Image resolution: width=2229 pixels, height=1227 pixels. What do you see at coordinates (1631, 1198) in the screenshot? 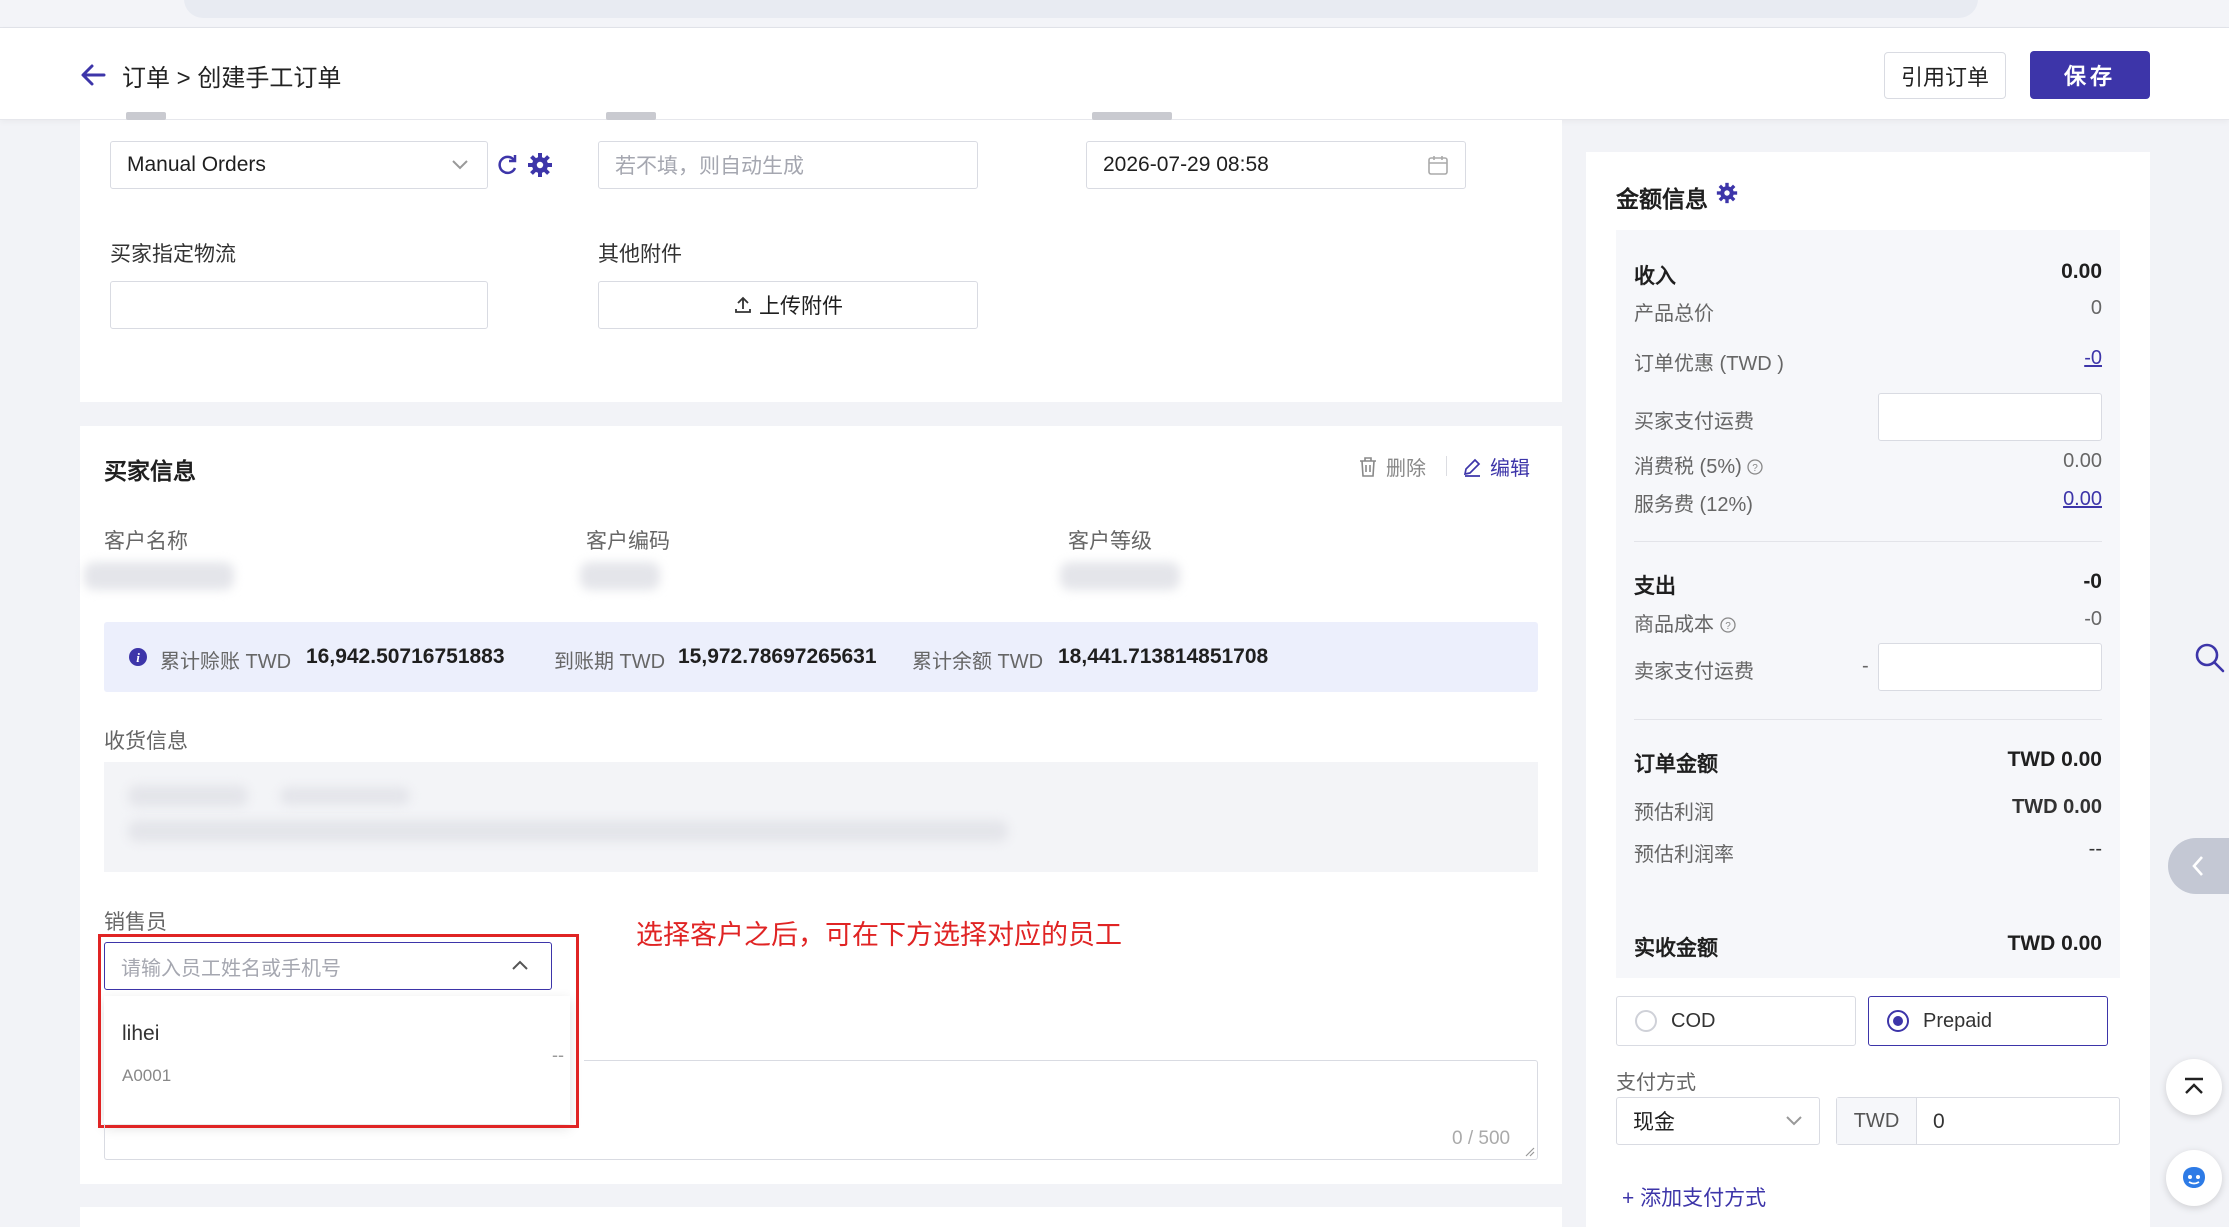
I see `plus-icon: +` at bounding box center [1631, 1198].